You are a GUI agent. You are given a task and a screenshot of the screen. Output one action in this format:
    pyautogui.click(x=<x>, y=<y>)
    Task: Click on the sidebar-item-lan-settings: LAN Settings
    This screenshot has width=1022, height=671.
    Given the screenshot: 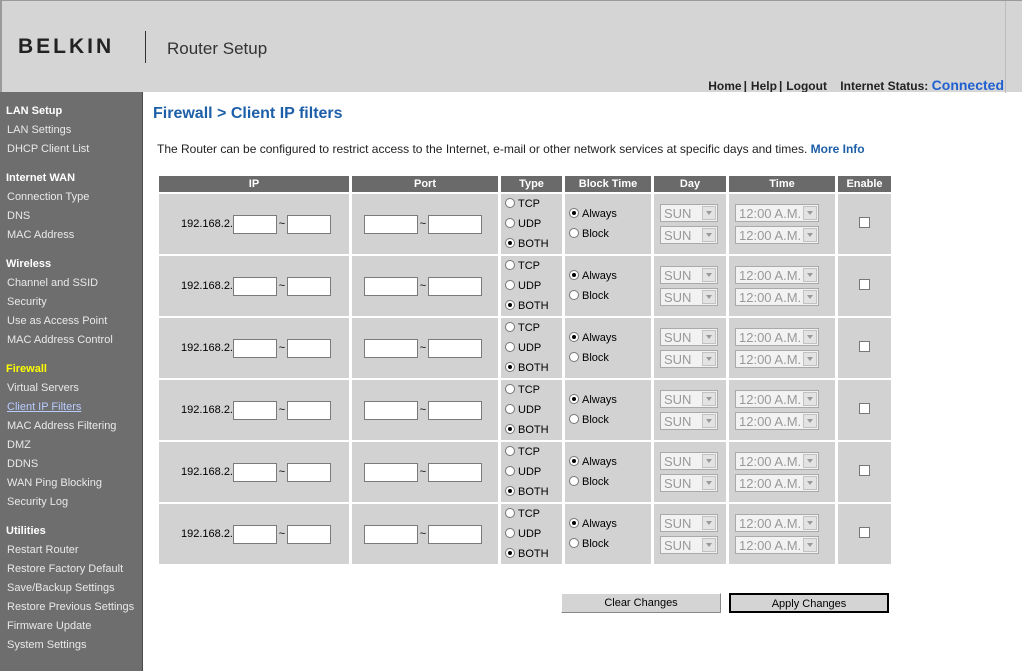 What is the action you would take?
    pyautogui.click(x=71, y=130)
    